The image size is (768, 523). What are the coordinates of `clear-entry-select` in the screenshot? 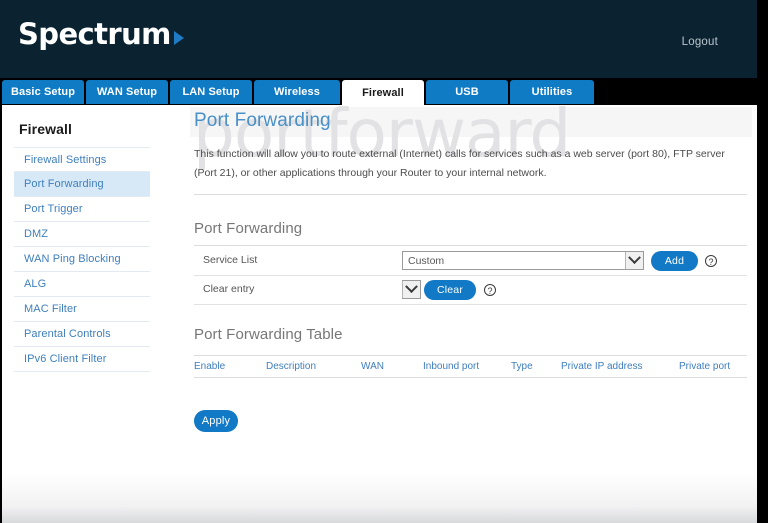 It's located at (411, 289).